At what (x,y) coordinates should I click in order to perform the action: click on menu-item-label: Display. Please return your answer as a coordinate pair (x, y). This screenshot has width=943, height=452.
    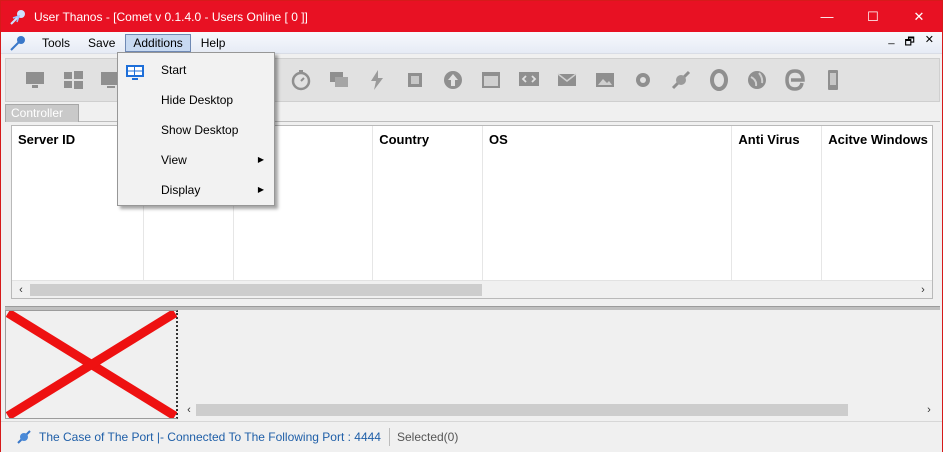
    Looking at the image, I should click on (181, 190).